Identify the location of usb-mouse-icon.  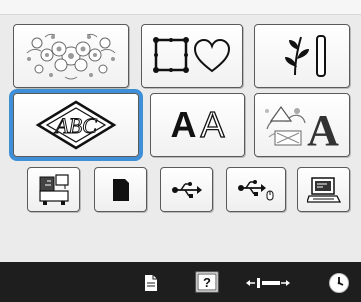
(256, 189).